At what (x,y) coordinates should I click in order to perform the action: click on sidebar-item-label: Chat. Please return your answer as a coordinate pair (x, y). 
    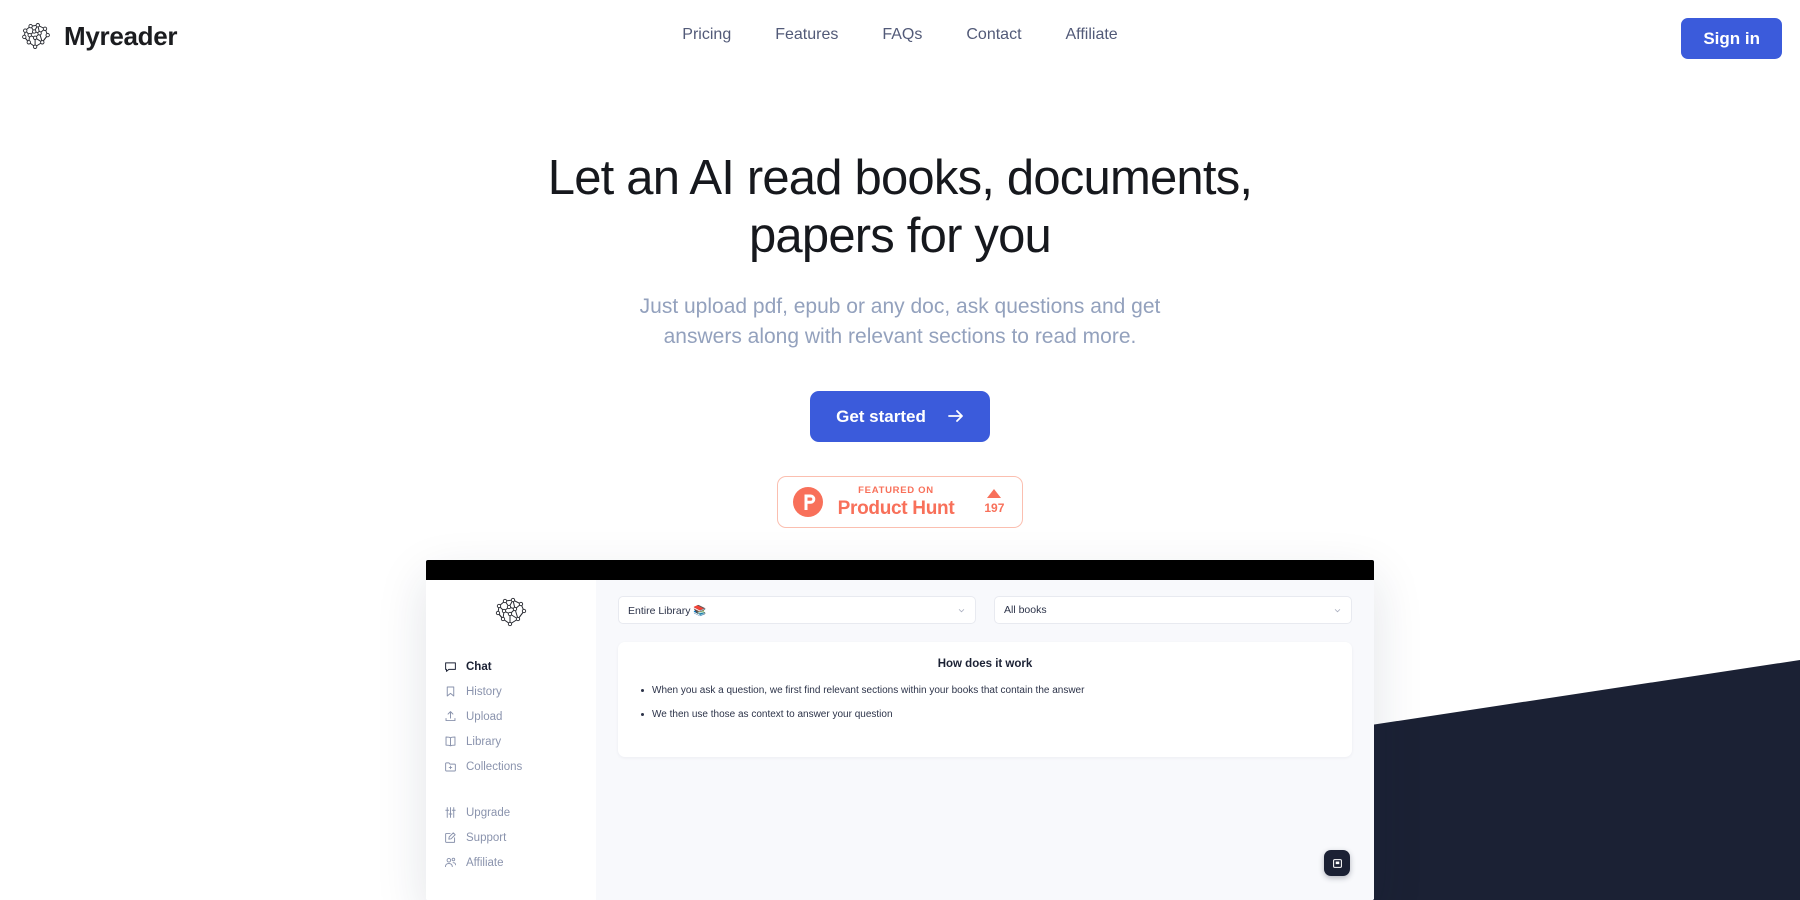
    Looking at the image, I should click on (479, 666).